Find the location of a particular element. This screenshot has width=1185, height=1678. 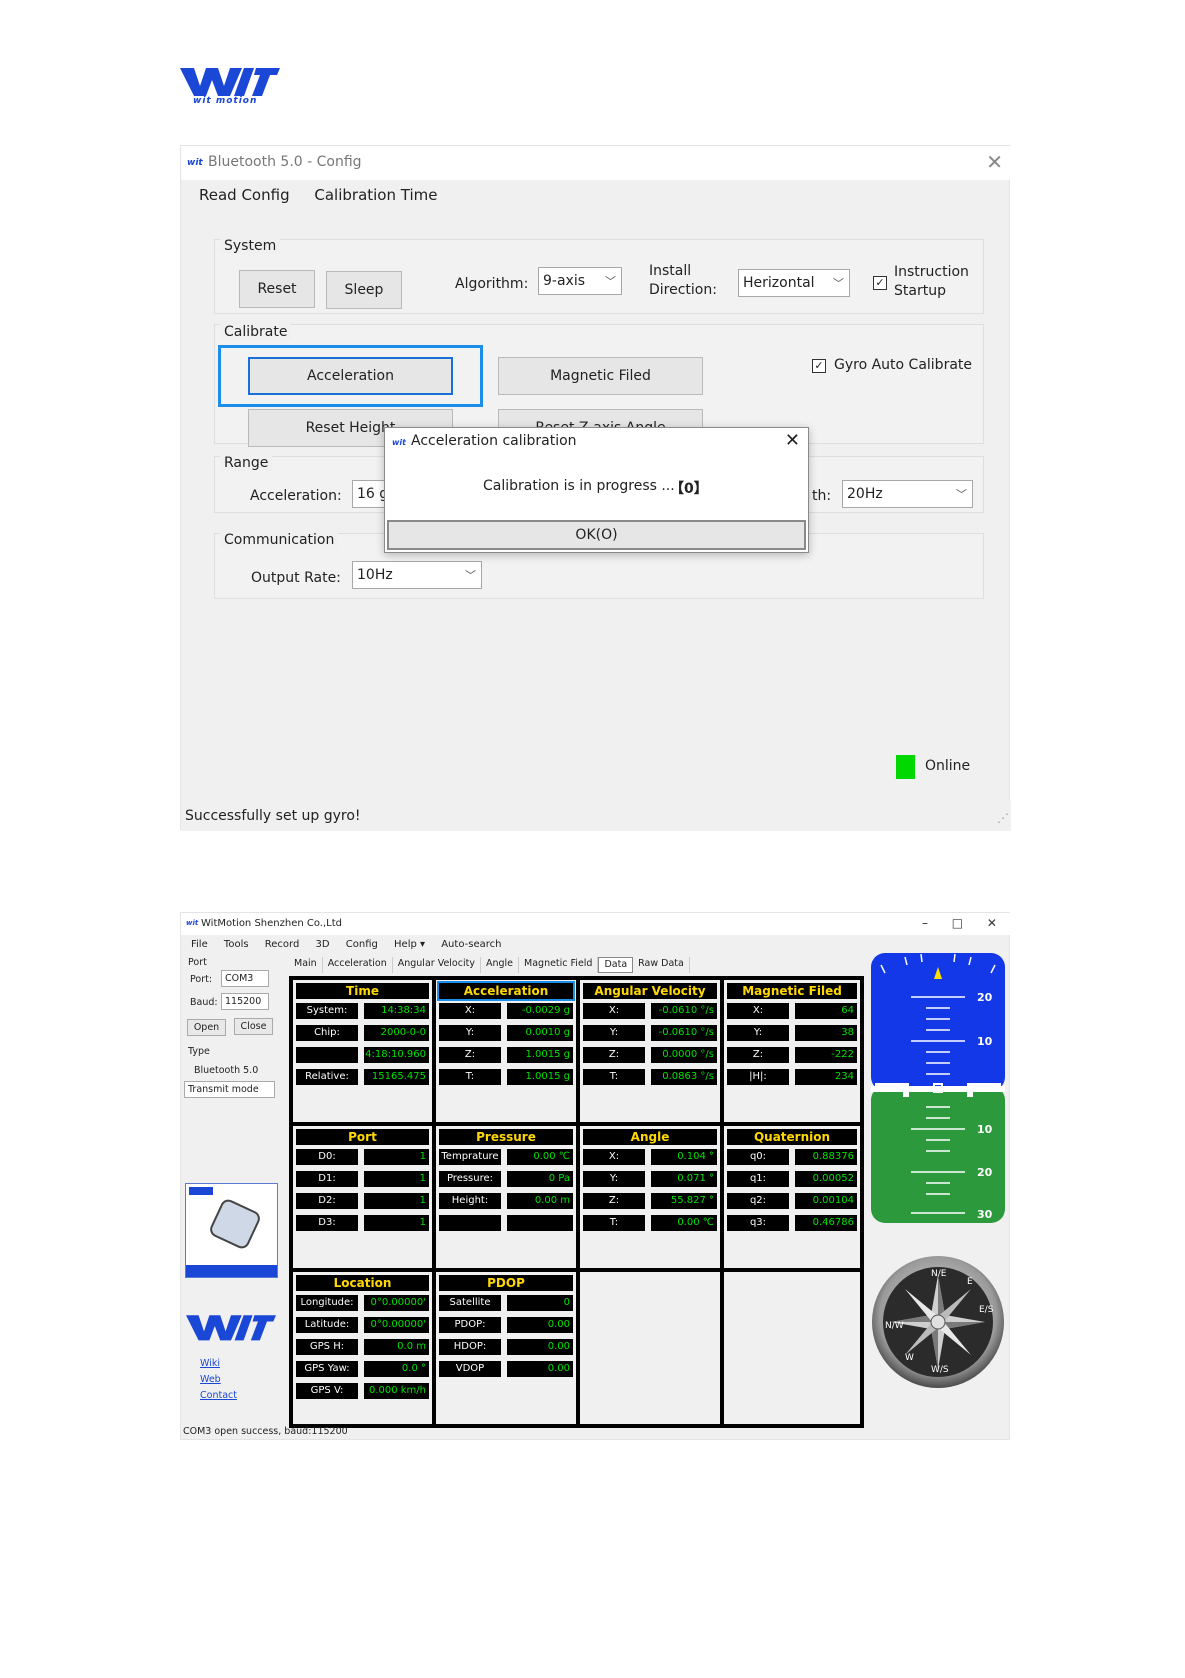

panel-title: Angular Velocity is located at coordinates (650, 991).